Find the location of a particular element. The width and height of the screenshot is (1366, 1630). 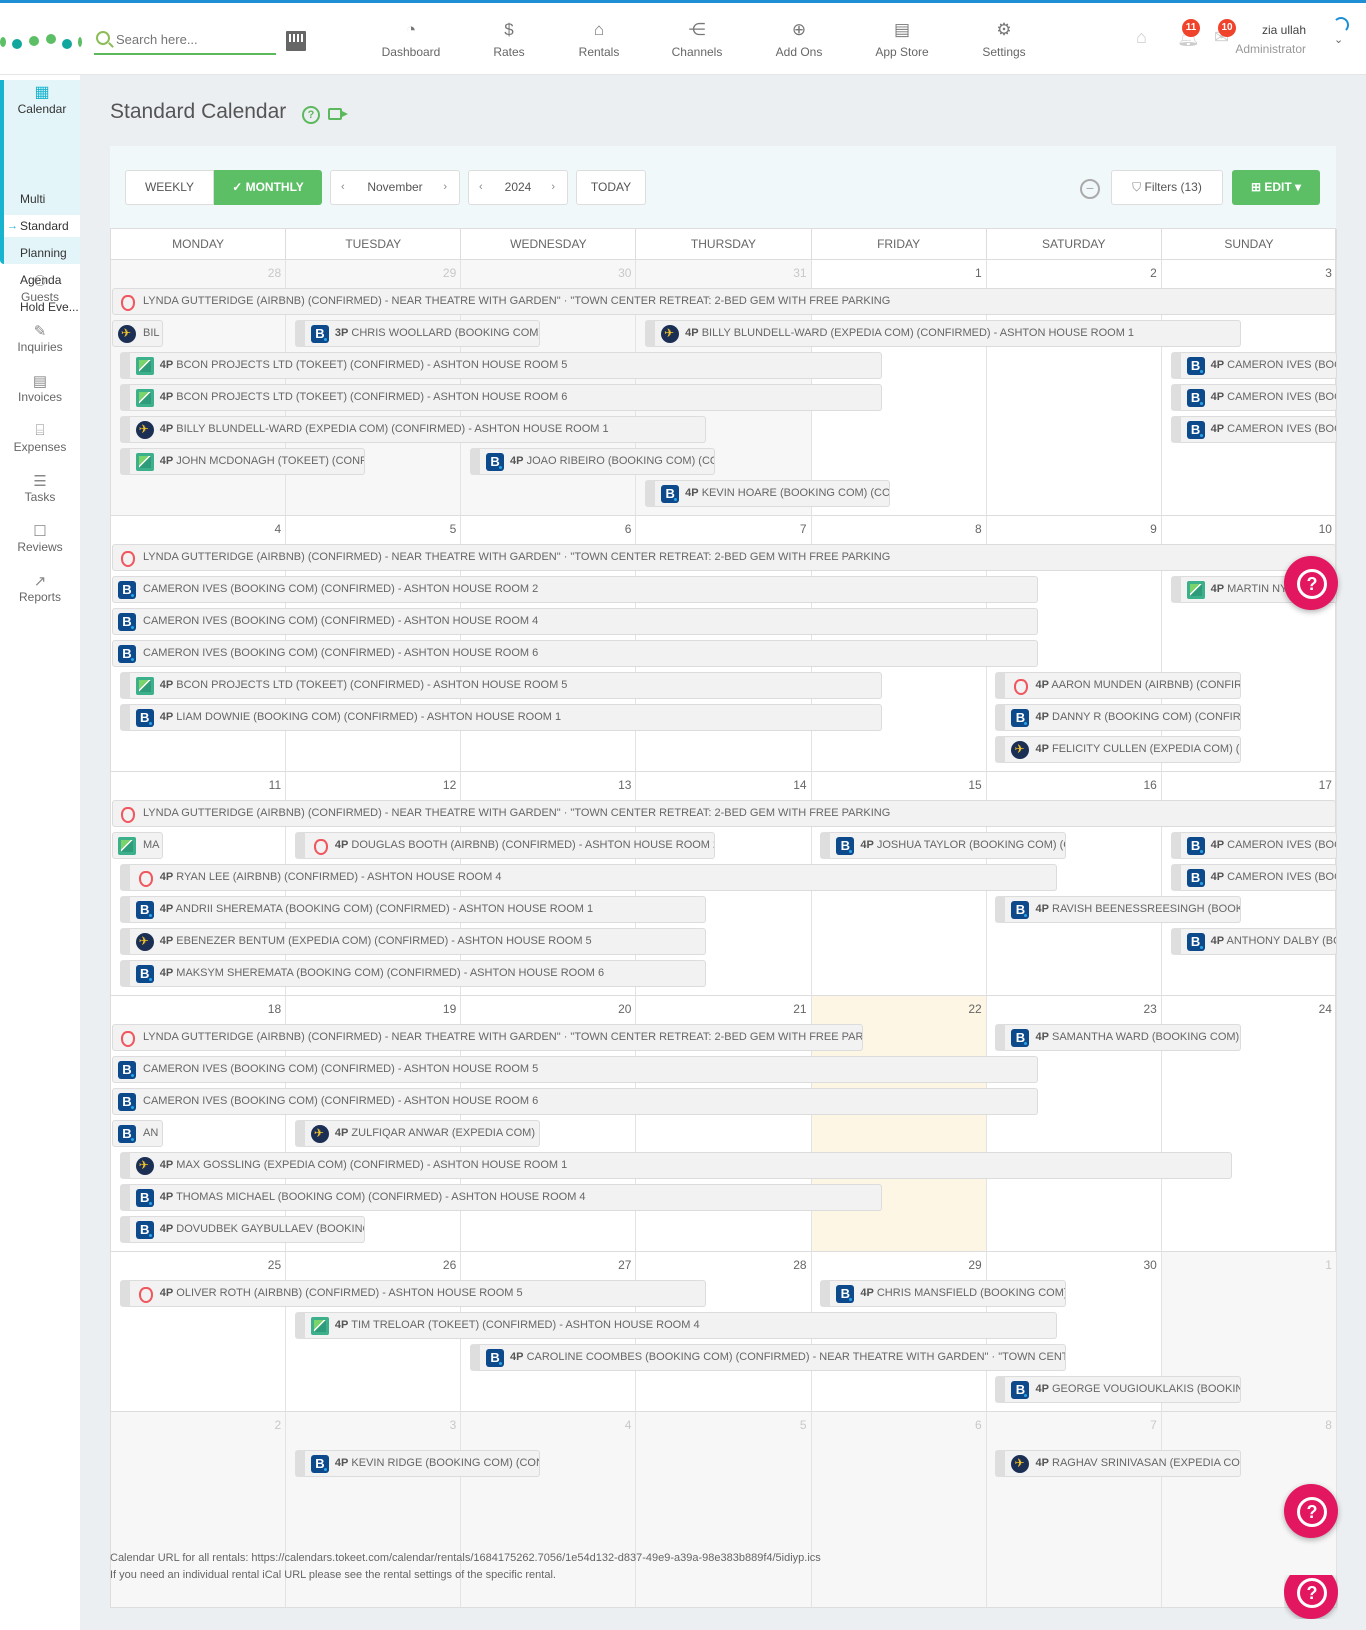

collapse-icon: − is located at coordinates (1090, 189).